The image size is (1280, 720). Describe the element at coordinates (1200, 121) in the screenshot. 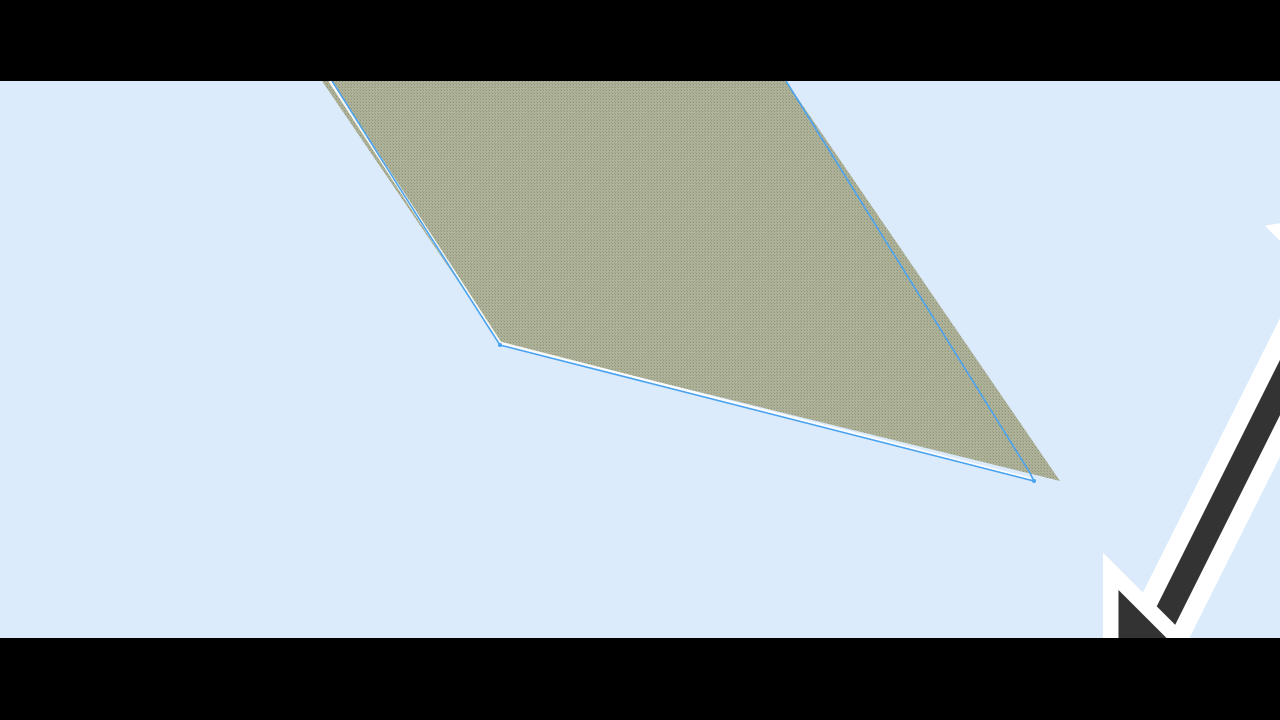

I see `check-icon` at that location.